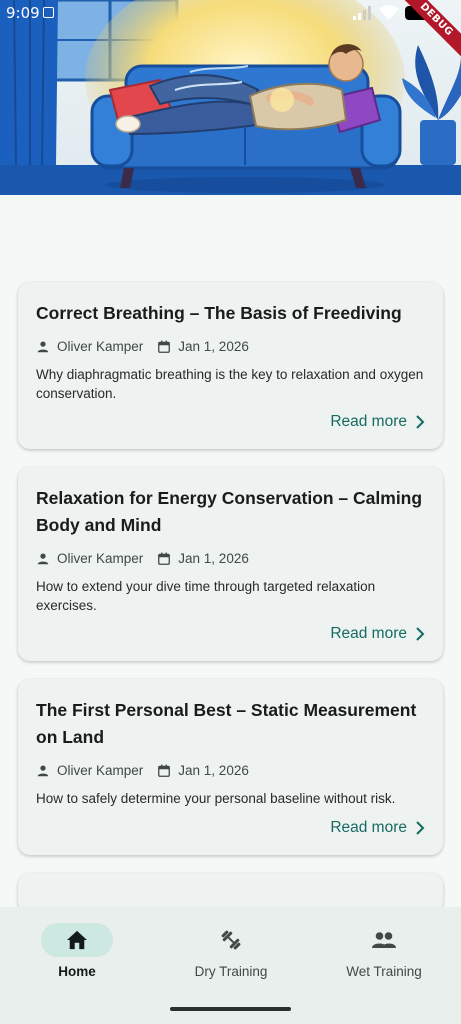 This screenshot has width=461, height=1024. I want to click on nav-dry-training: Dry Training, so click(231, 951).